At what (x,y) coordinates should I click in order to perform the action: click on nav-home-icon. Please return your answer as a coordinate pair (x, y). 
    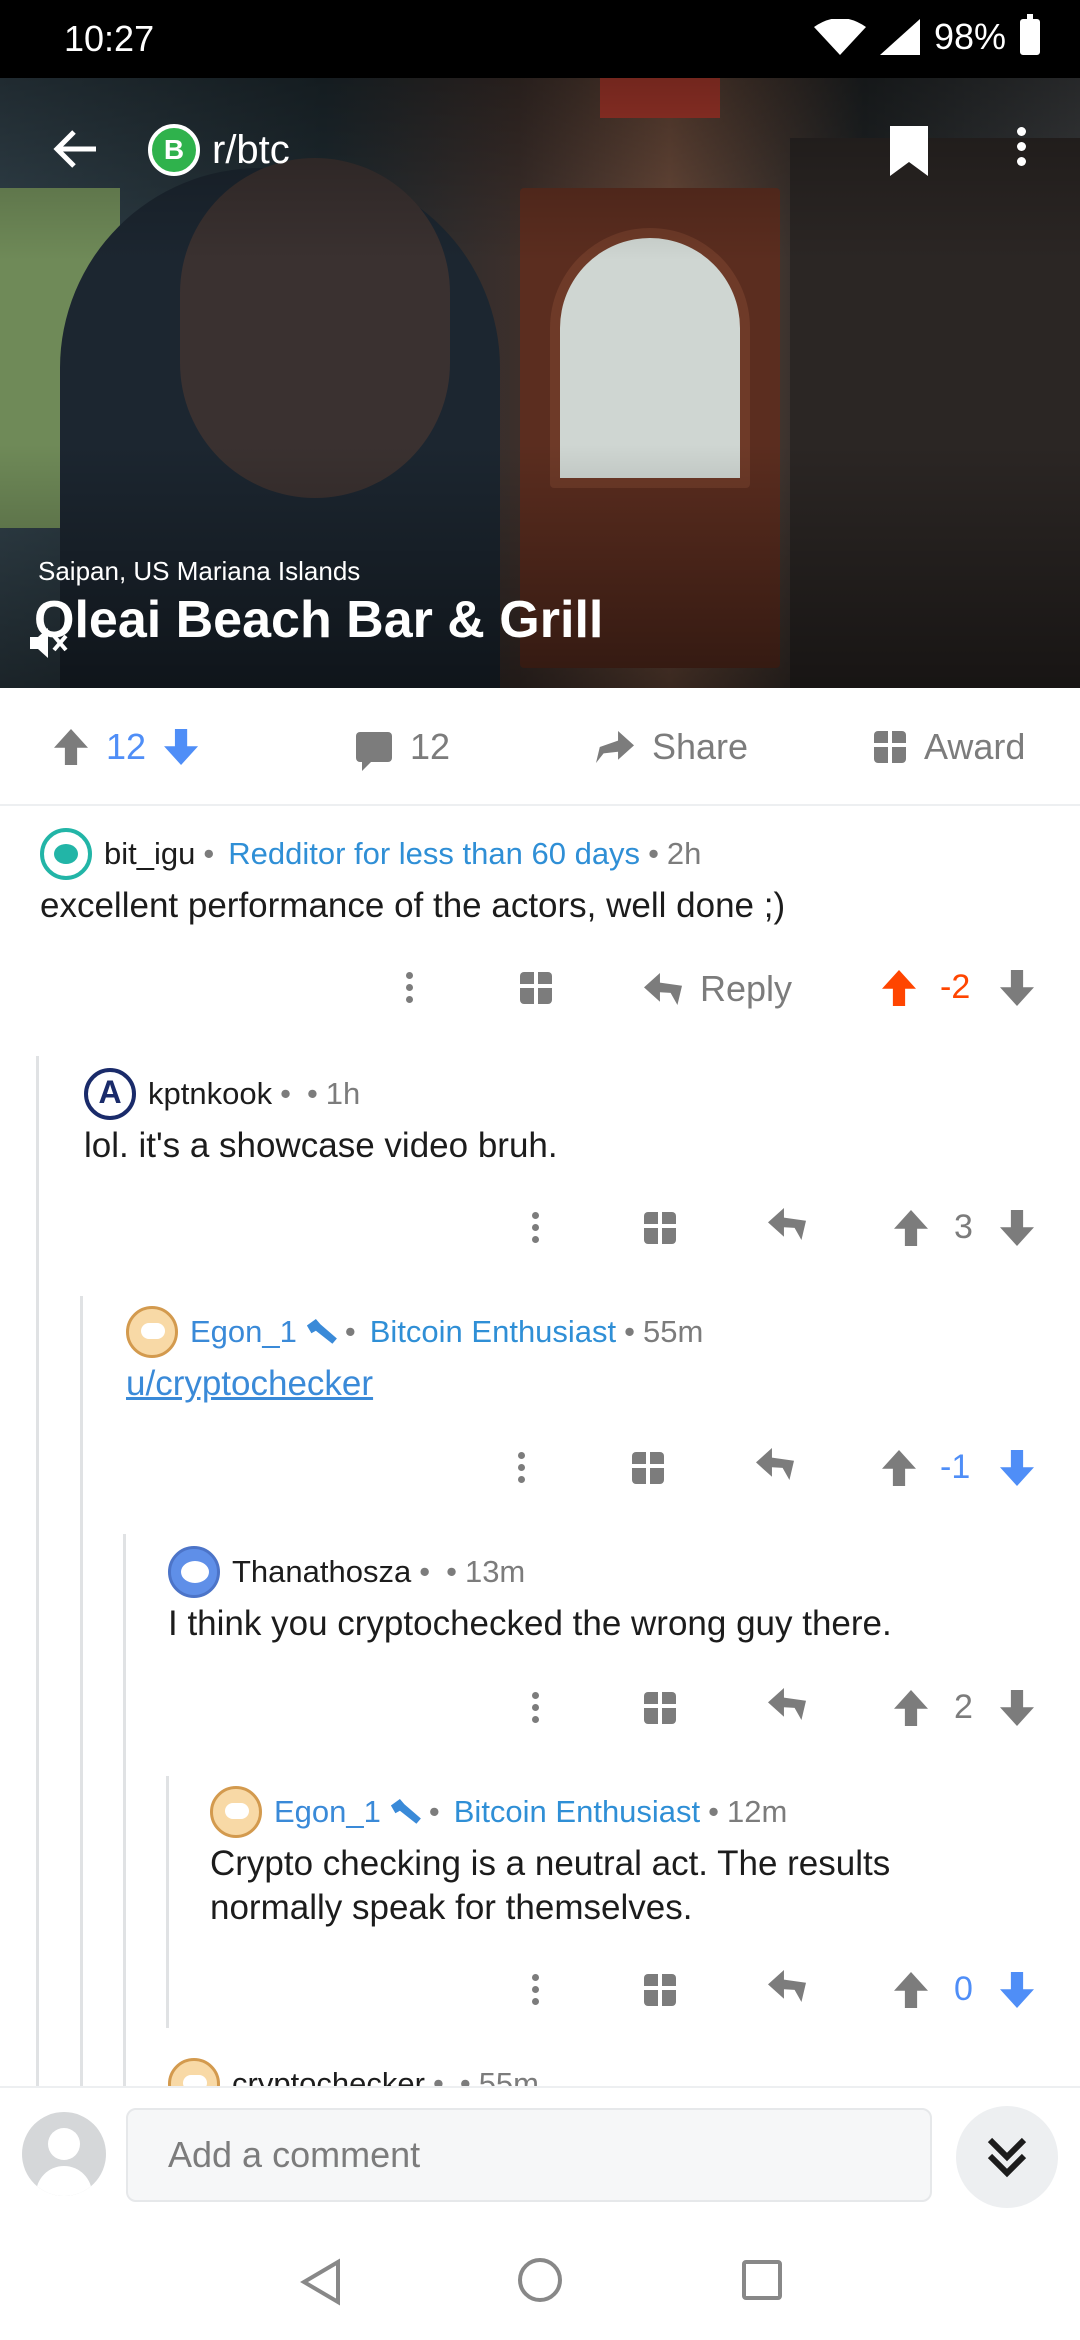
    Looking at the image, I should click on (540, 2280).